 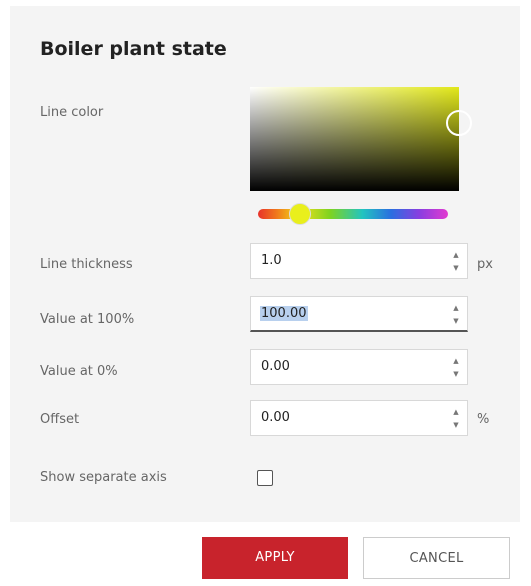 I want to click on value-0-value: 0.00, so click(x=275, y=366).